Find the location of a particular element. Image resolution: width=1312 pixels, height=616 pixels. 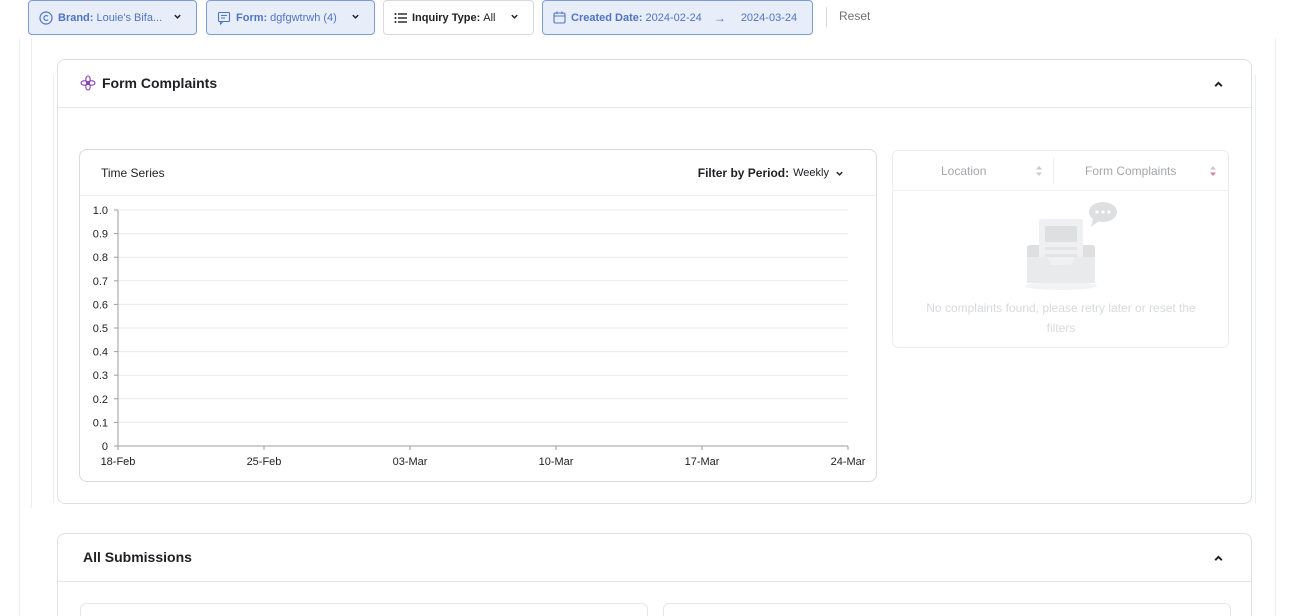

form-filter-label: Form: is located at coordinates (252, 17).